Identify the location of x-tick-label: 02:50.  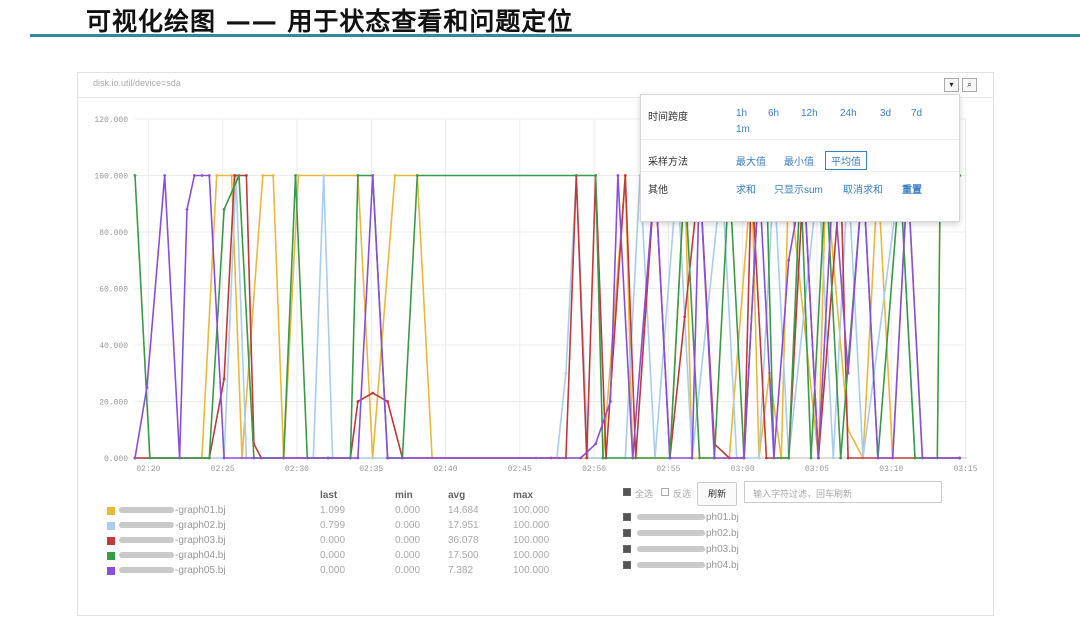
(594, 469).